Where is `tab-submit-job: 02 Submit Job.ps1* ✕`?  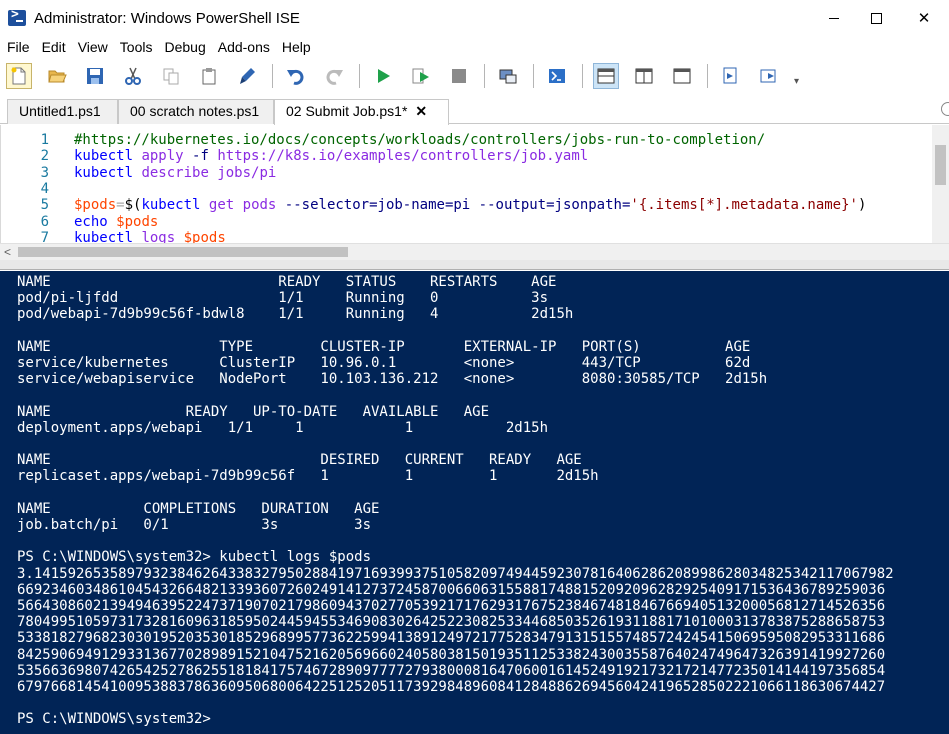 tab-submit-job: 02 Submit Job.ps1* ✕ is located at coordinates (361, 112).